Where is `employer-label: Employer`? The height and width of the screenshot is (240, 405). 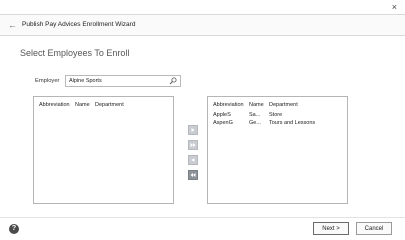 employer-label: Employer is located at coordinates (47, 81).